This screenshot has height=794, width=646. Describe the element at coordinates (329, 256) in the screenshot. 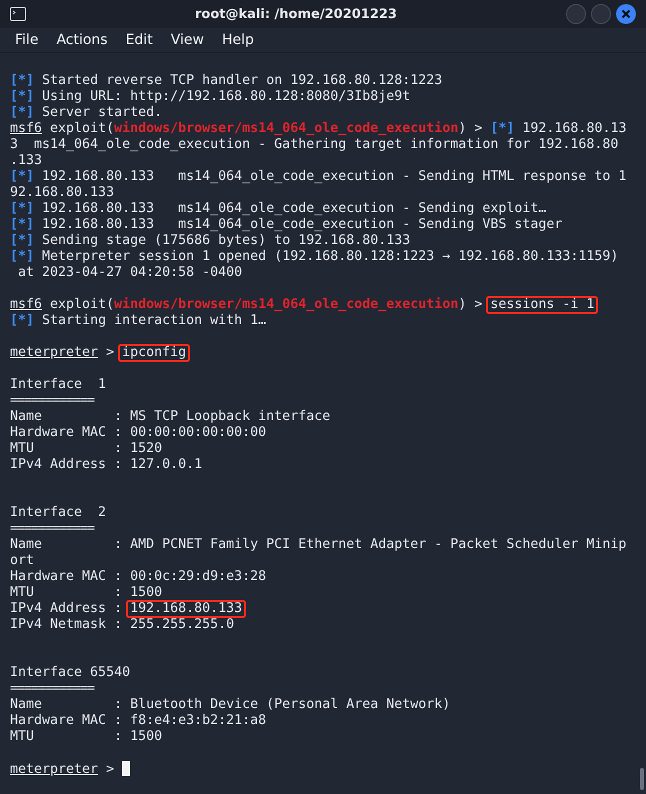

I see `output-text: Meterpreter session 1 opened (192.168.80.128:1223 → 192.168.80.133:1159)` at that location.